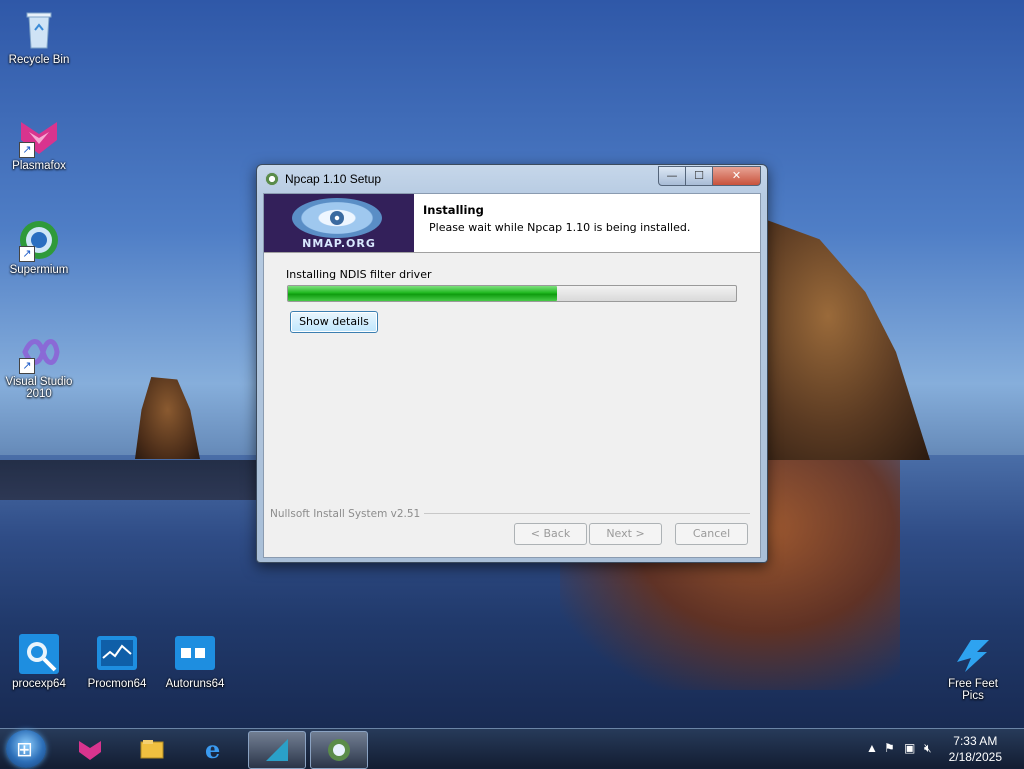 The image size is (1024, 769). I want to click on internet-explorer-icon: e, so click(212, 749).